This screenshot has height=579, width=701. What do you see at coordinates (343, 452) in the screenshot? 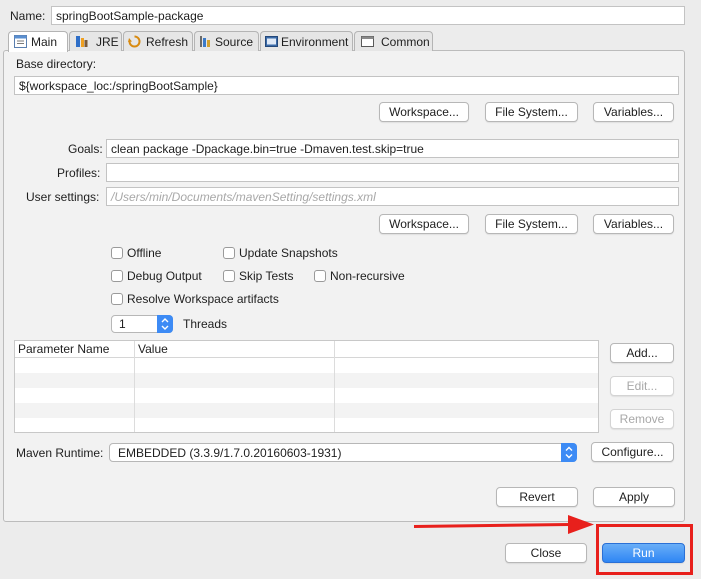
I see `maven-runtime-select: EMBEDDED (3.3.9/1.7.0.20160603-1931)` at bounding box center [343, 452].